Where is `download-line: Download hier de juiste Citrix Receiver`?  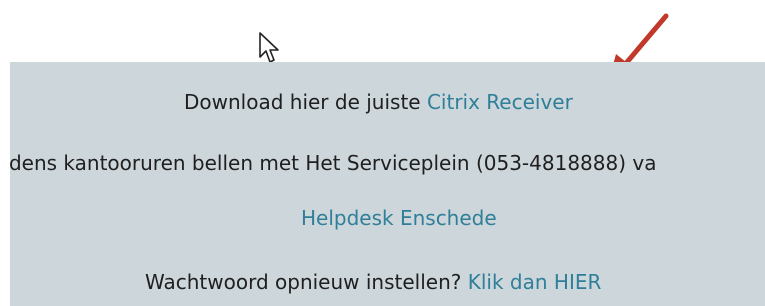 download-line: Download hier de juiste Citrix Receiver is located at coordinates (378, 102).